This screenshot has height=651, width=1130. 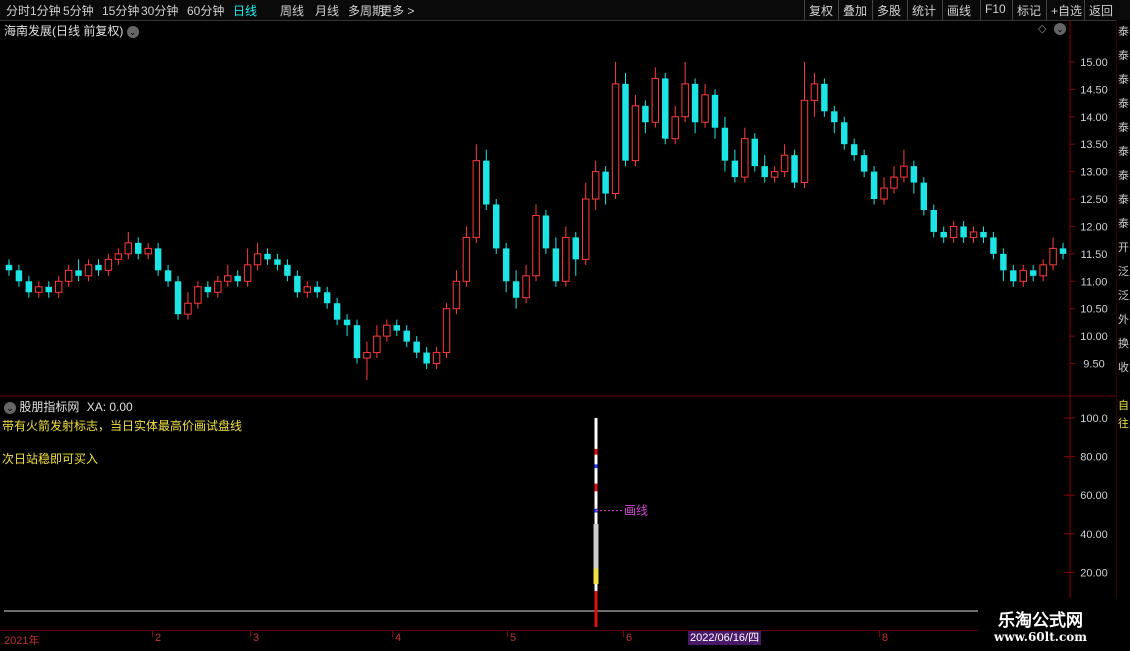 What do you see at coordinates (1094, 310) in the screenshot?
I see `y-tick-label: 10.50` at bounding box center [1094, 310].